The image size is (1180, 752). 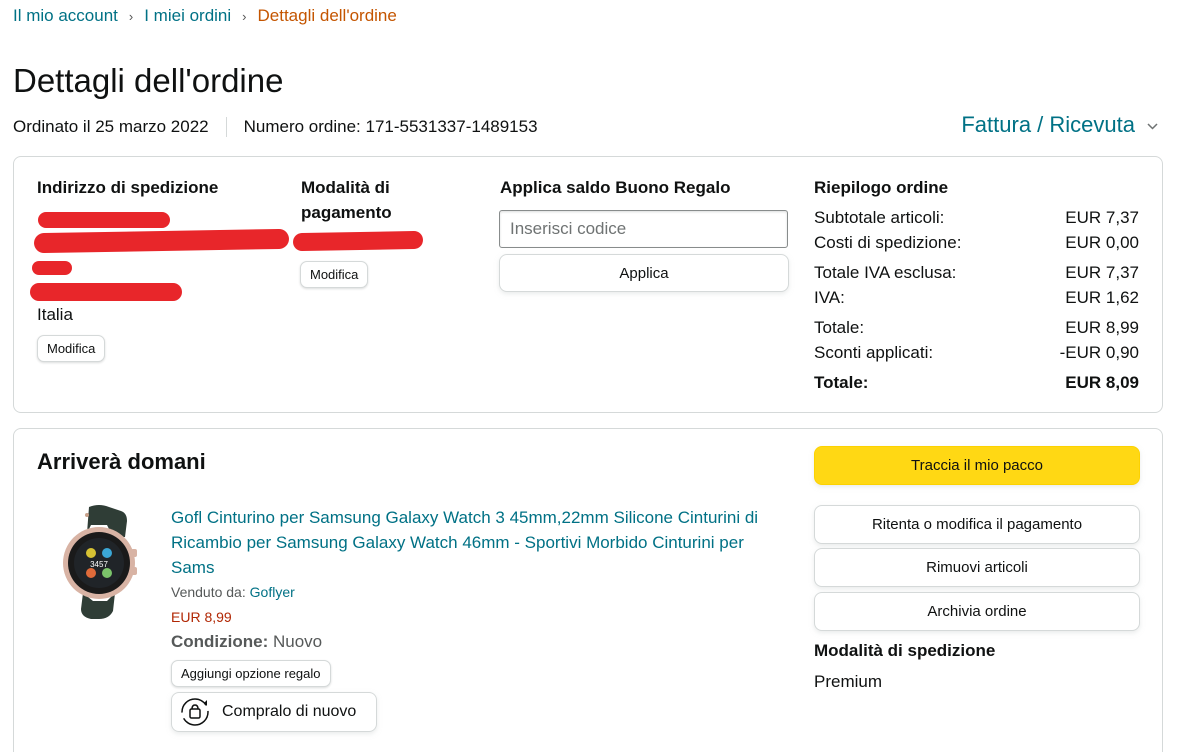 I want to click on chevron-down-icon, so click(x=1152, y=125).